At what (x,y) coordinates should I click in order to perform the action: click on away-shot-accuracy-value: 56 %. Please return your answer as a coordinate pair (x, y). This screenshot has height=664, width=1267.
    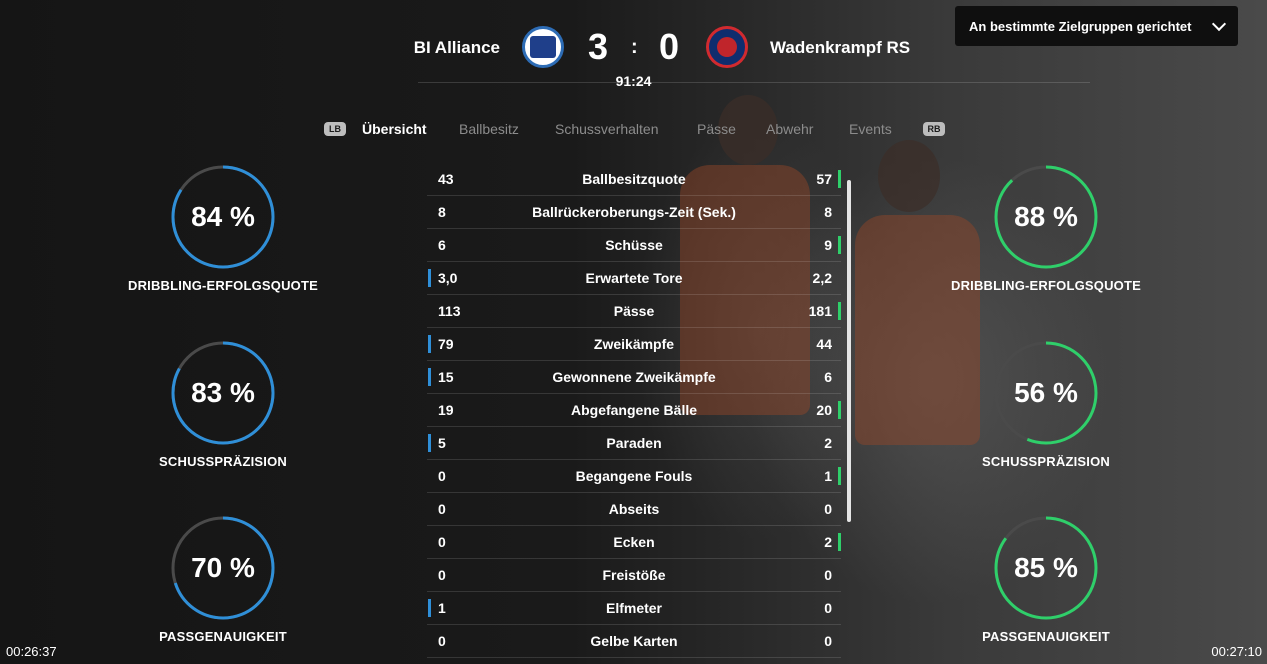
    Looking at the image, I should click on (1046, 392).